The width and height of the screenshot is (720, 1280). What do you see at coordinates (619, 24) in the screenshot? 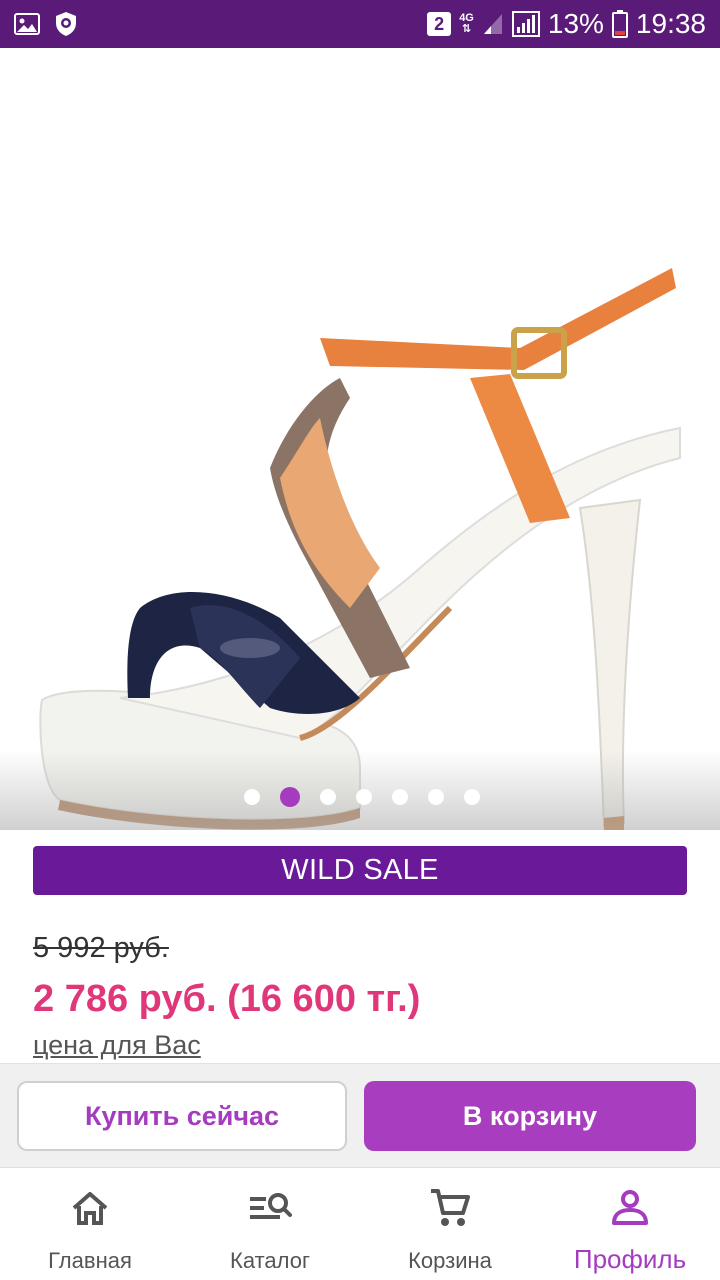
I see `battery-icon` at bounding box center [619, 24].